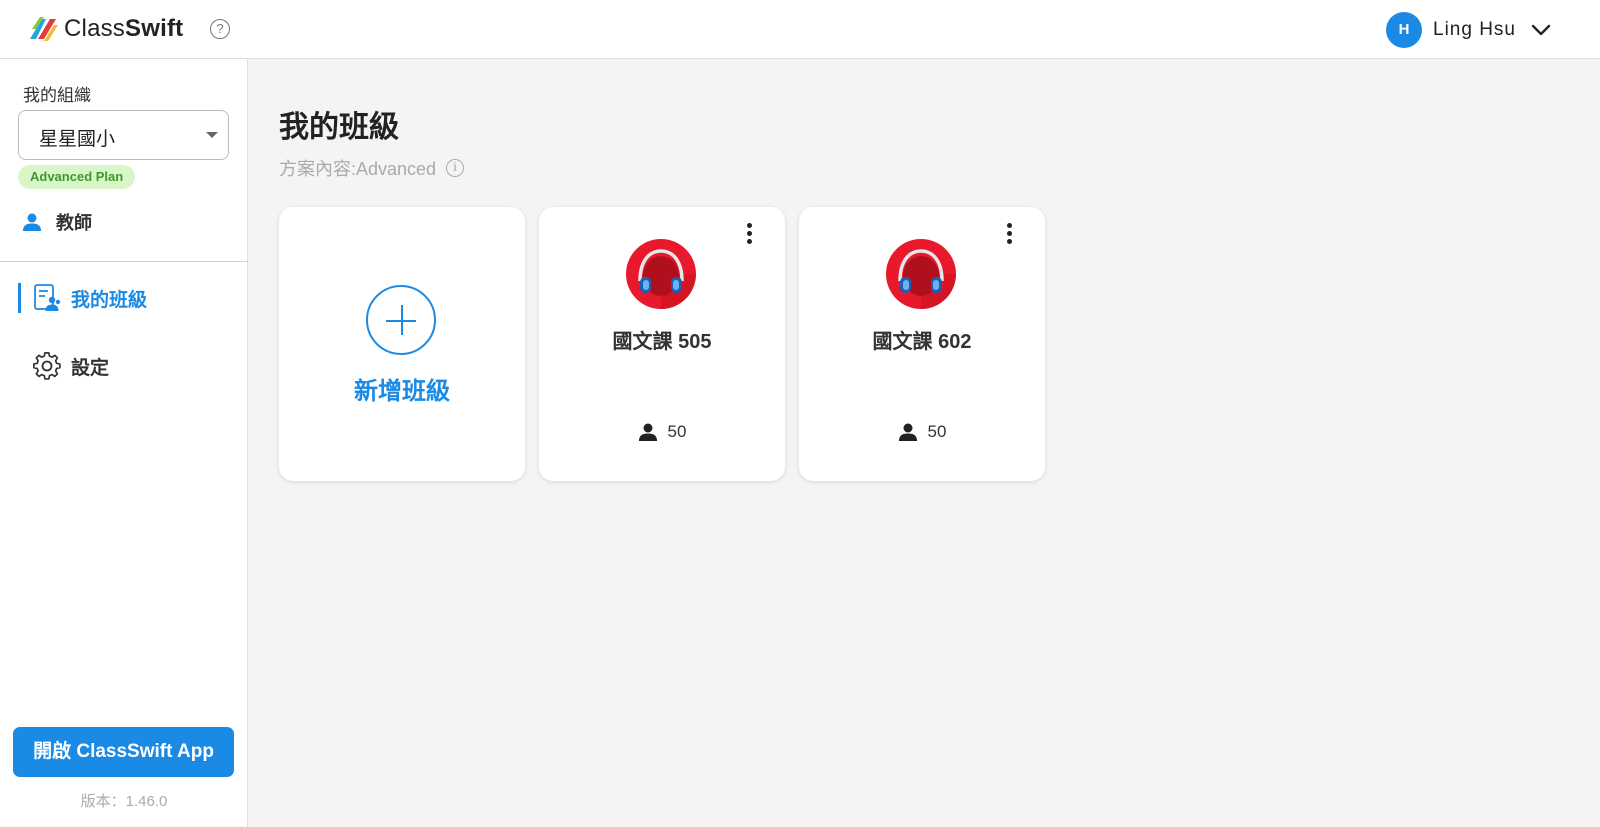 The image size is (1600, 827). What do you see at coordinates (109, 300) in the screenshot?
I see `sidebar-item-label: 我的班級` at bounding box center [109, 300].